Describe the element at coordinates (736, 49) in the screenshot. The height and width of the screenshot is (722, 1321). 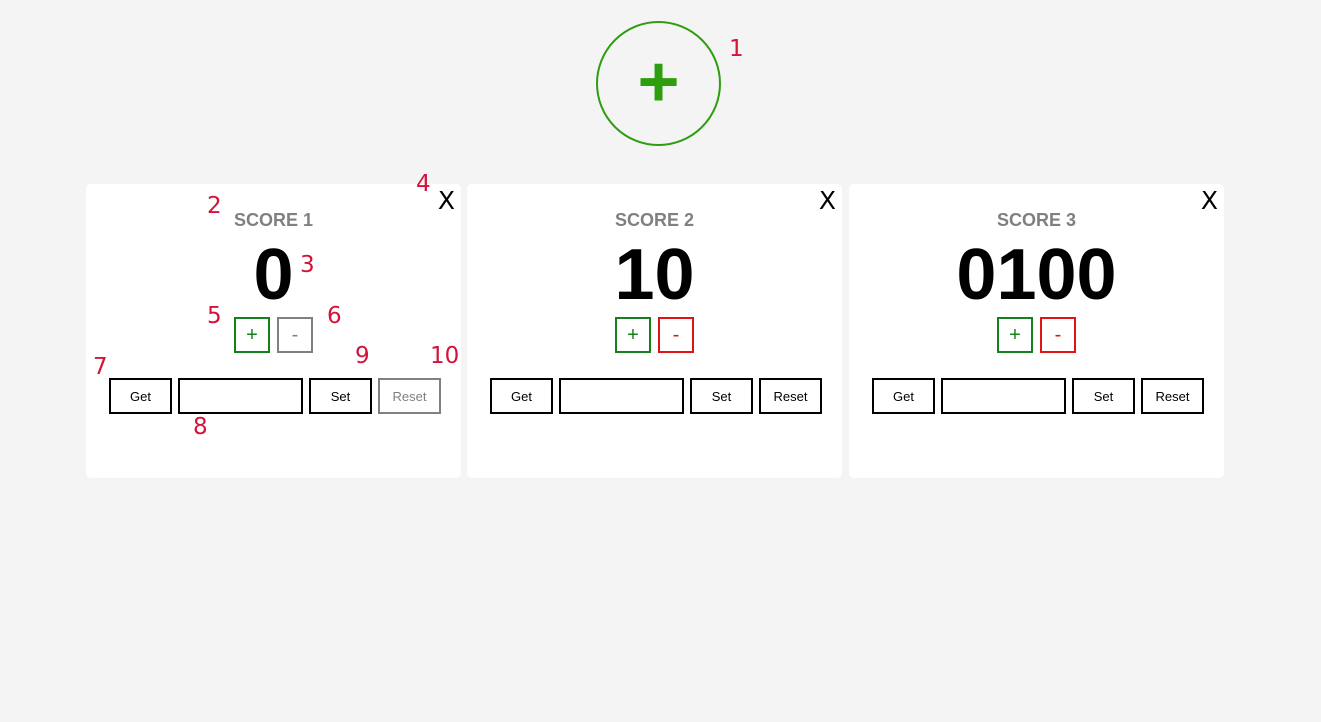
I see `annotation-marker: 1` at that location.